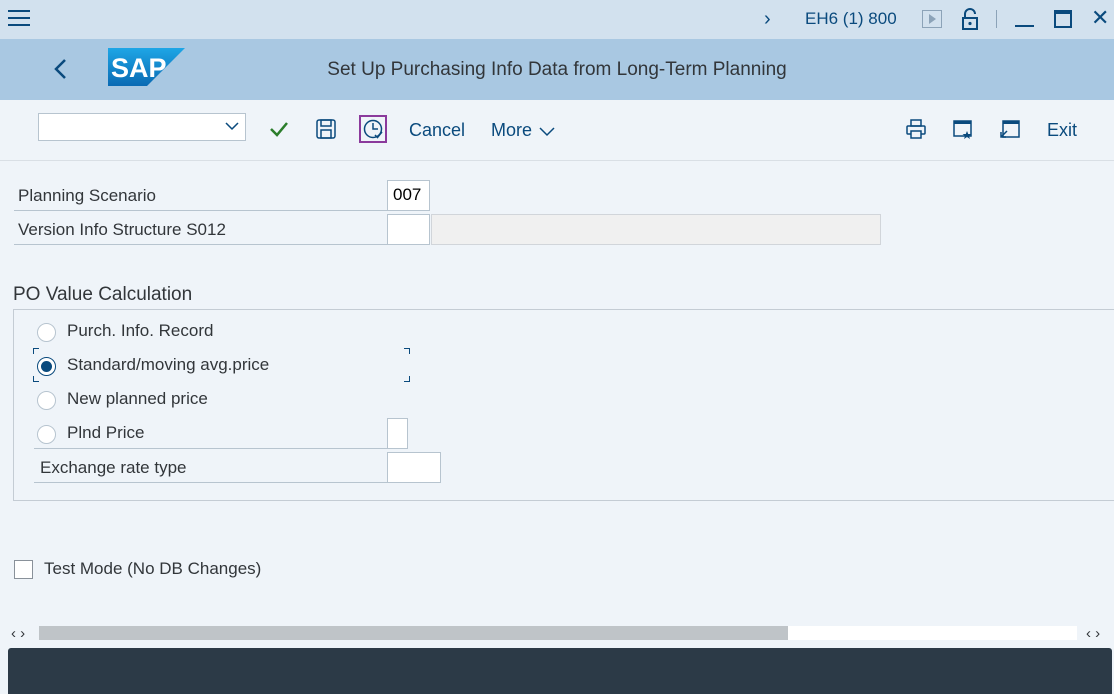 This screenshot has width=1114, height=694. What do you see at coordinates (279, 129) in the screenshot?
I see `checkmark-icon` at bounding box center [279, 129].